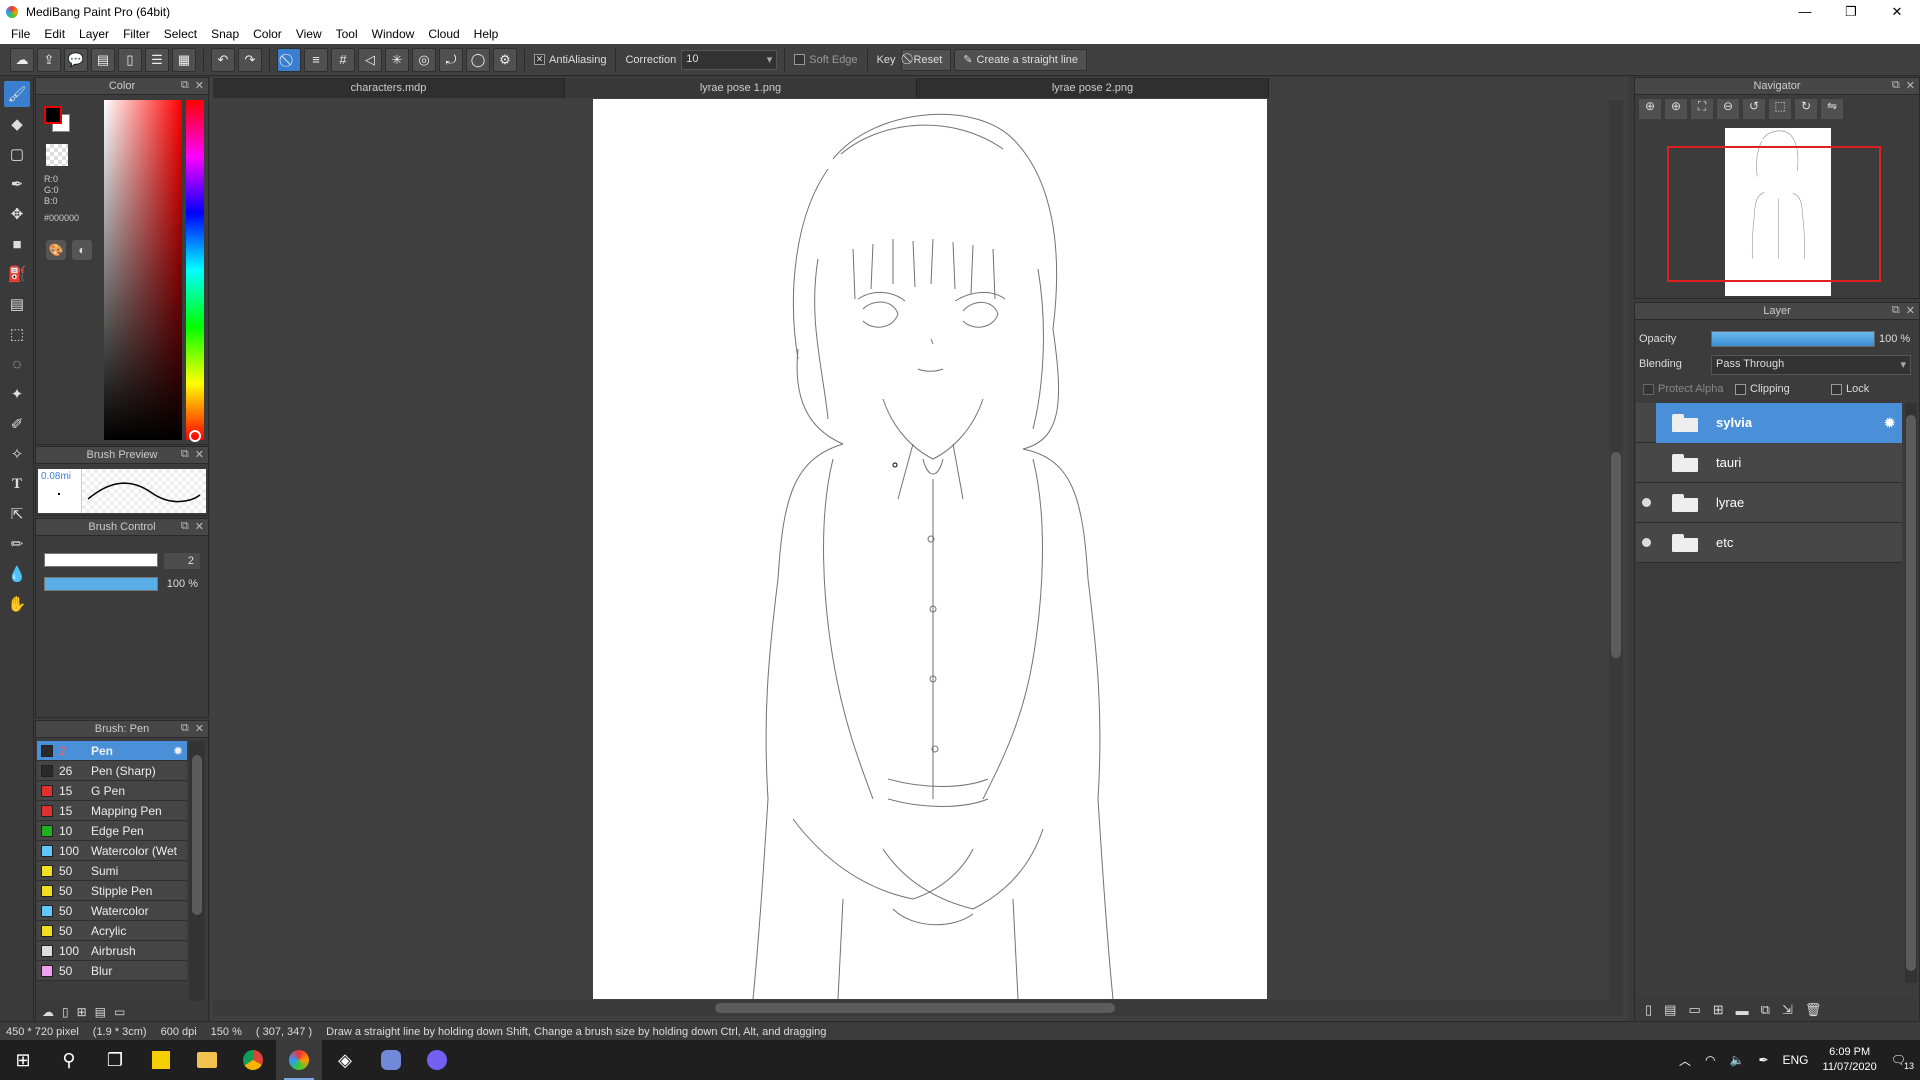 This screenshot has width=1920, height=1080. I want to click on clock: 6:09 PM 11/07/2020, so click(1850, 1060).